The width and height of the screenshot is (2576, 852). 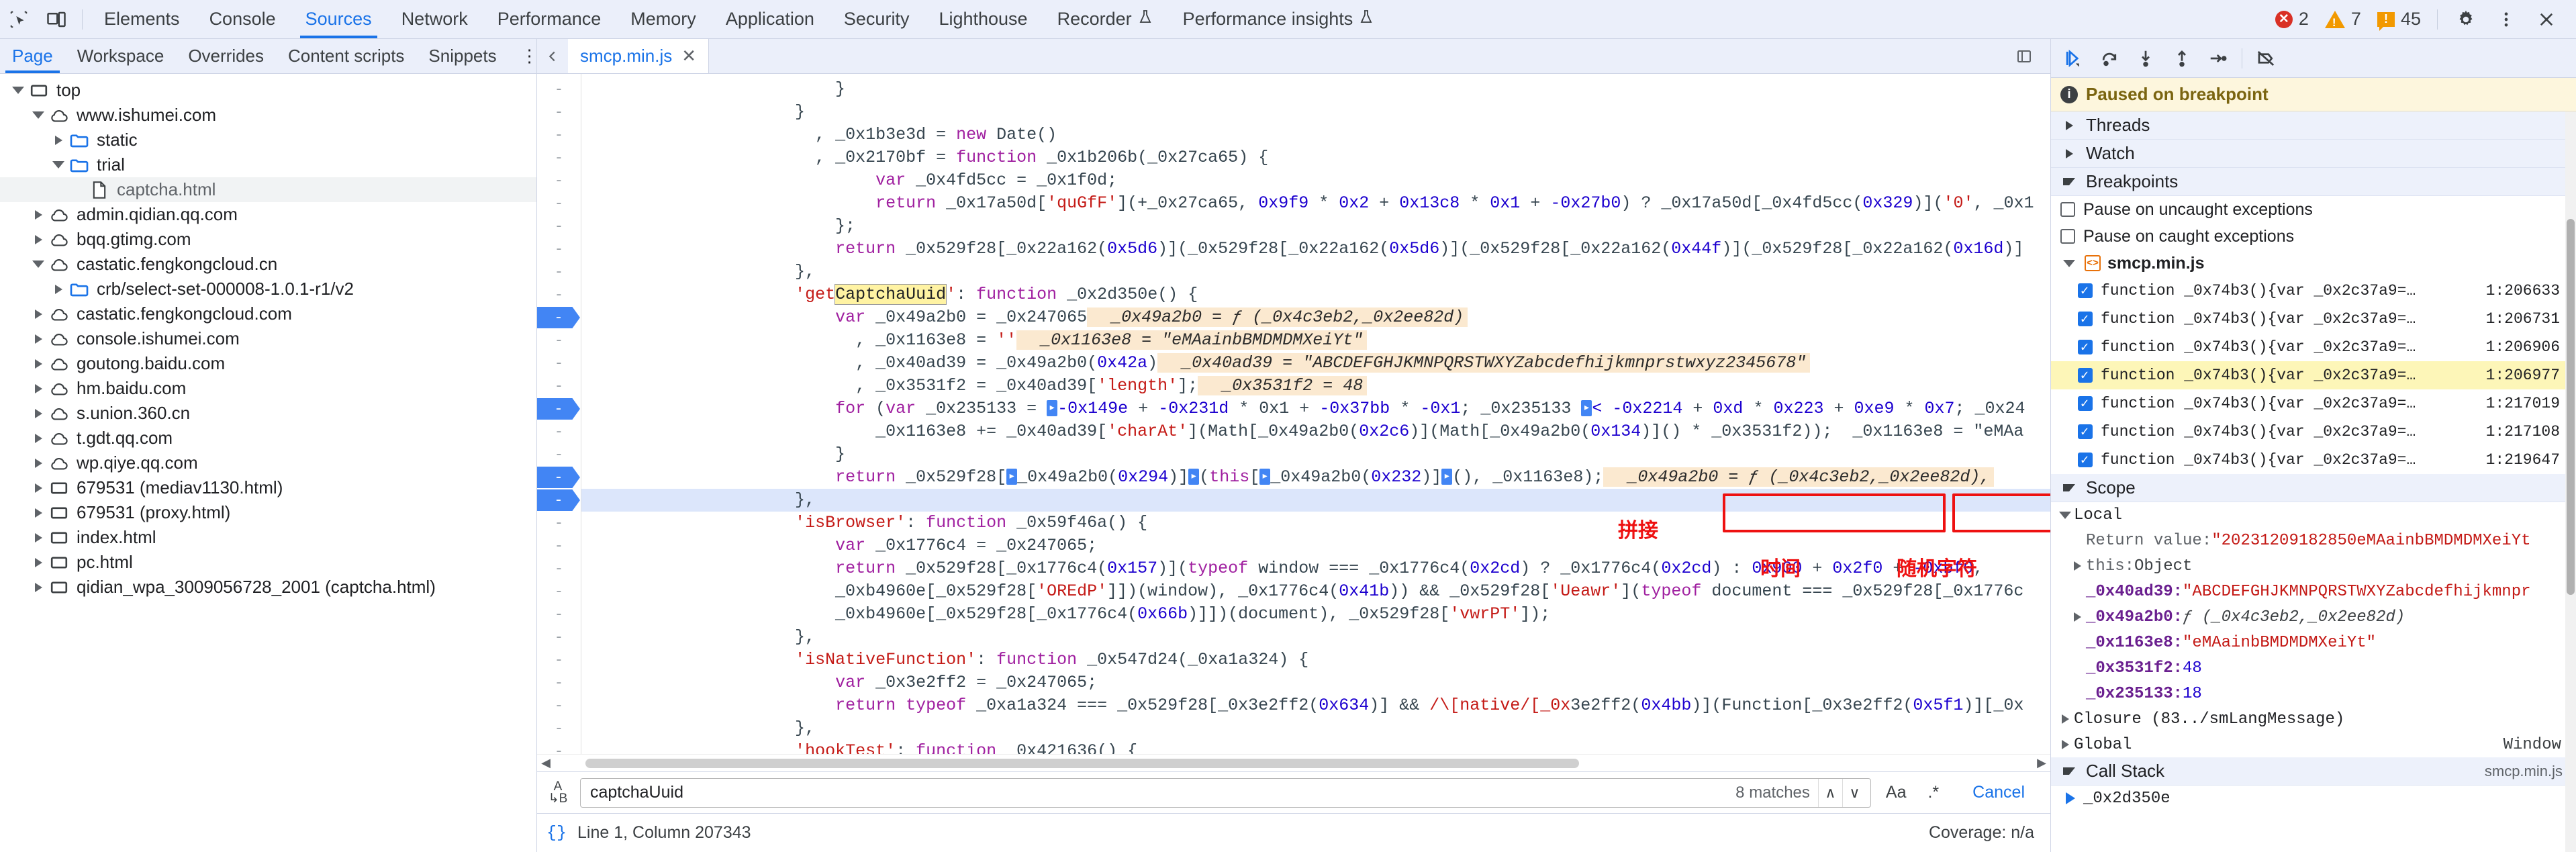 I want to click on pause-uncaught-exceptions-row: Pause on uncaught exceptions, so click(x=2313, y=209).